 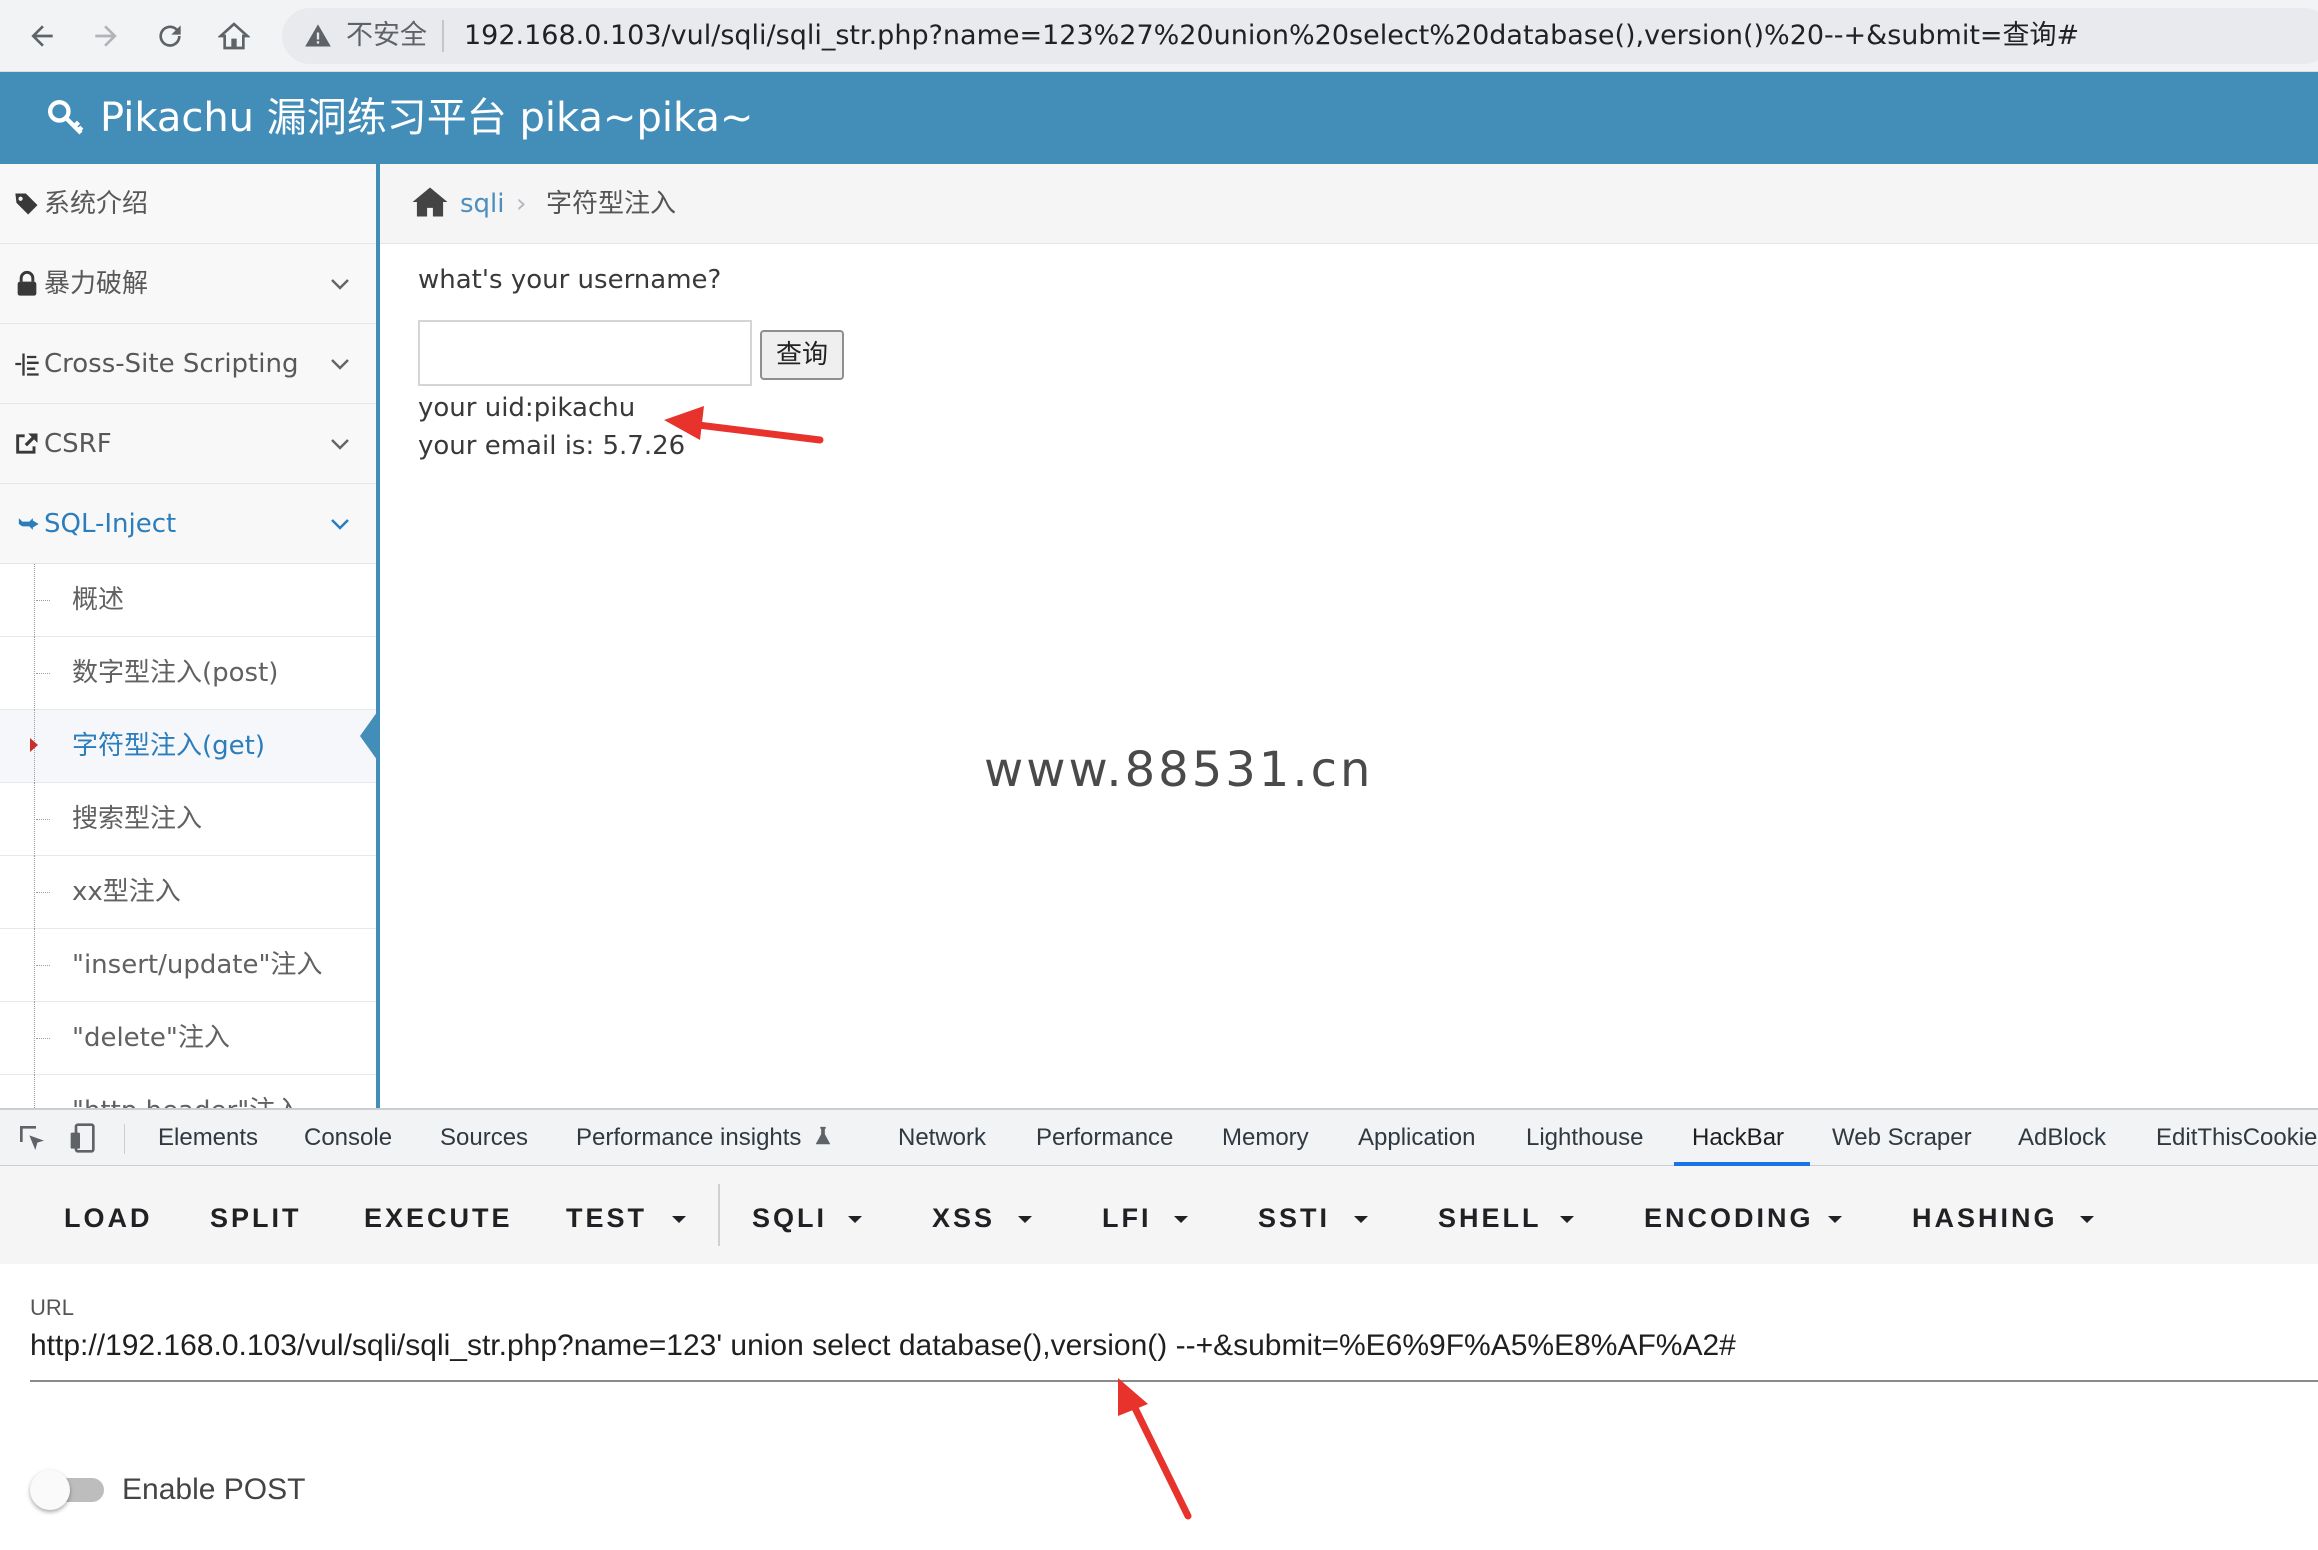 What do you see at coordinates (27, 283) in the screenshot?
I see `lock-icon` at bounding box center [27, 283].